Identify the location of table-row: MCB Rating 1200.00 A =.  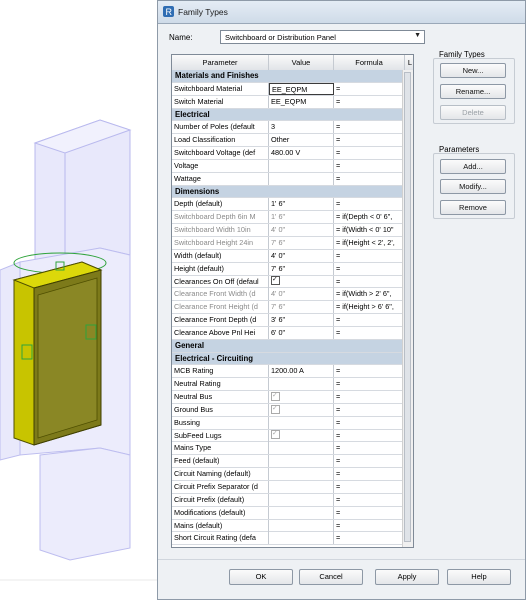
(288, 372).